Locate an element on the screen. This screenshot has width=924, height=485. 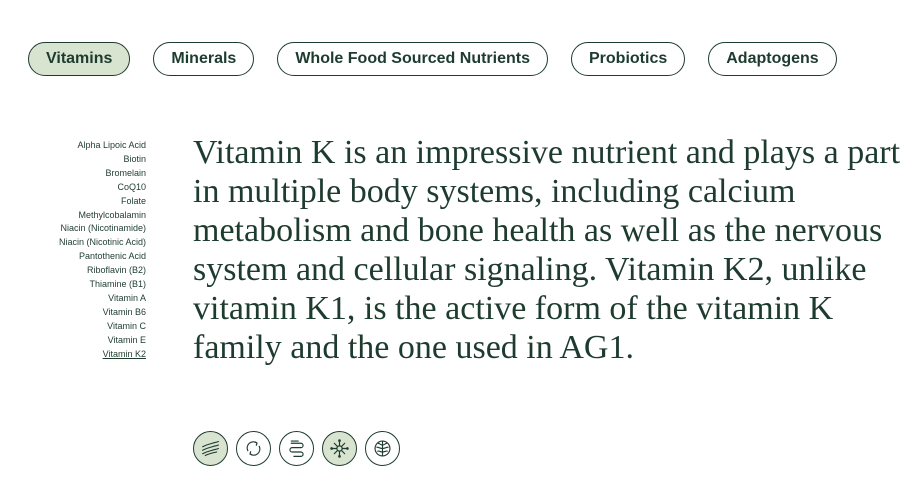
nutrient-item-biotin: Biotin is located at coordinates (102, 160).